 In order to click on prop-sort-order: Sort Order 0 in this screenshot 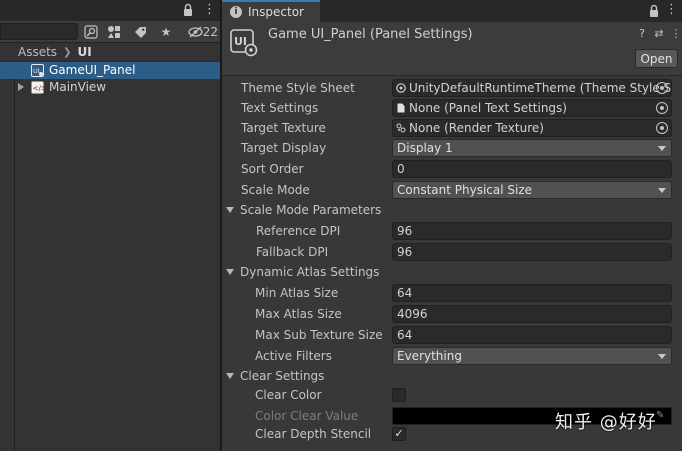, I will do `click(452, 170)`.